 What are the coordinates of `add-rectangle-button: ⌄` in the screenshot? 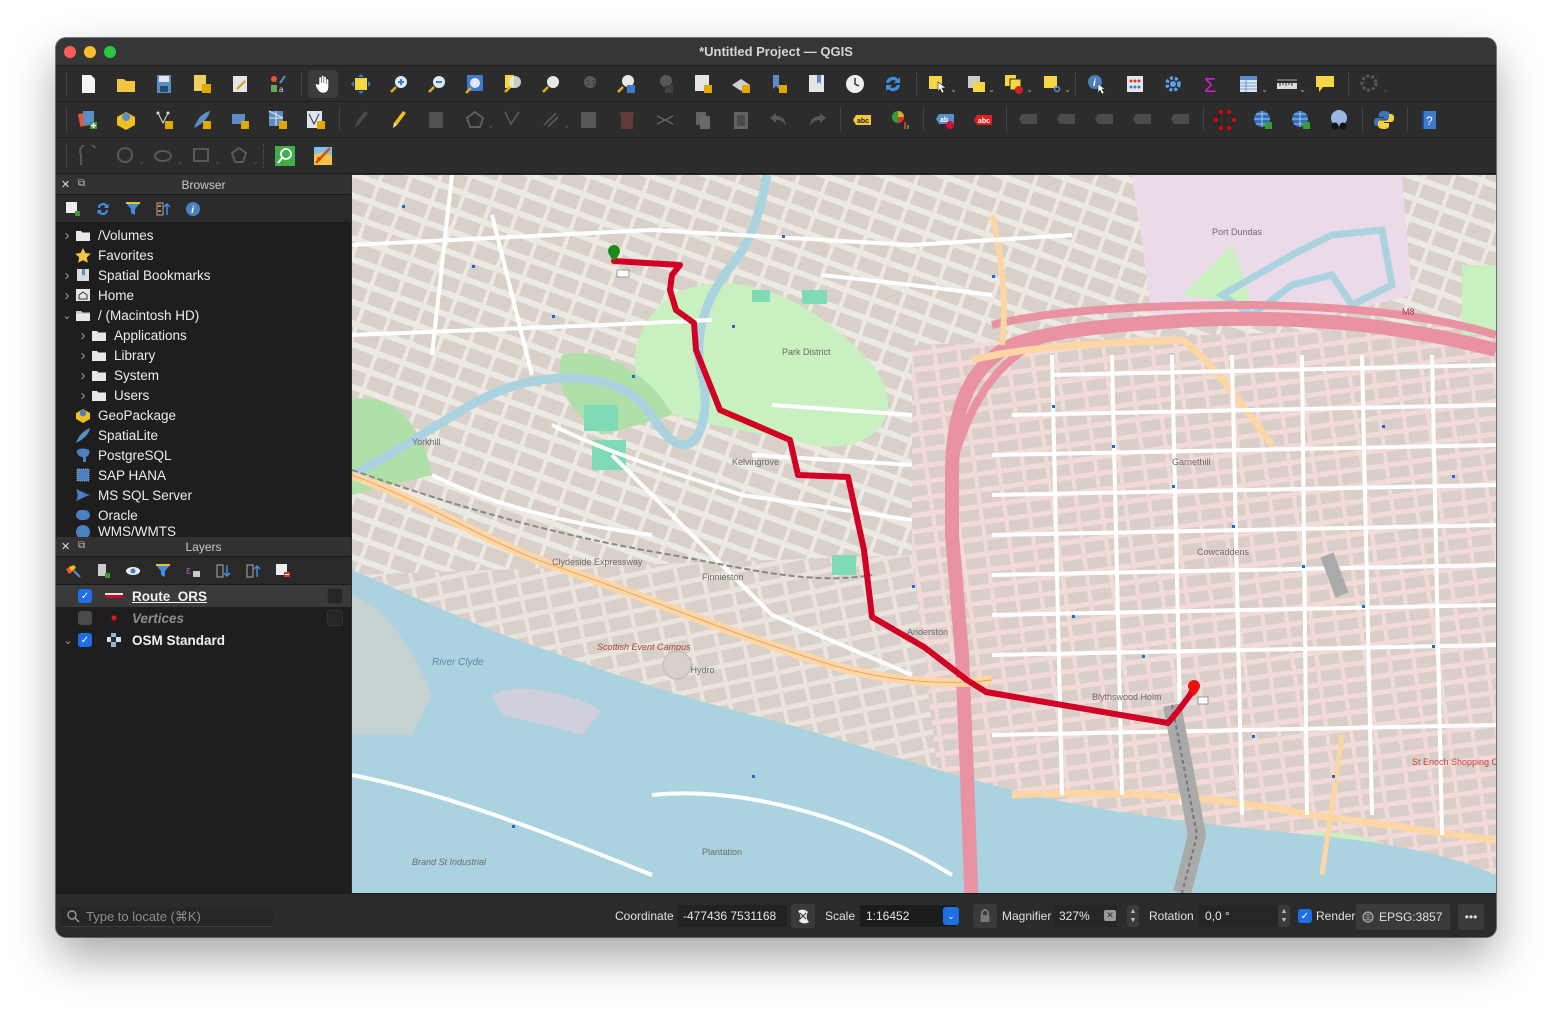 It's located at (204, 156).